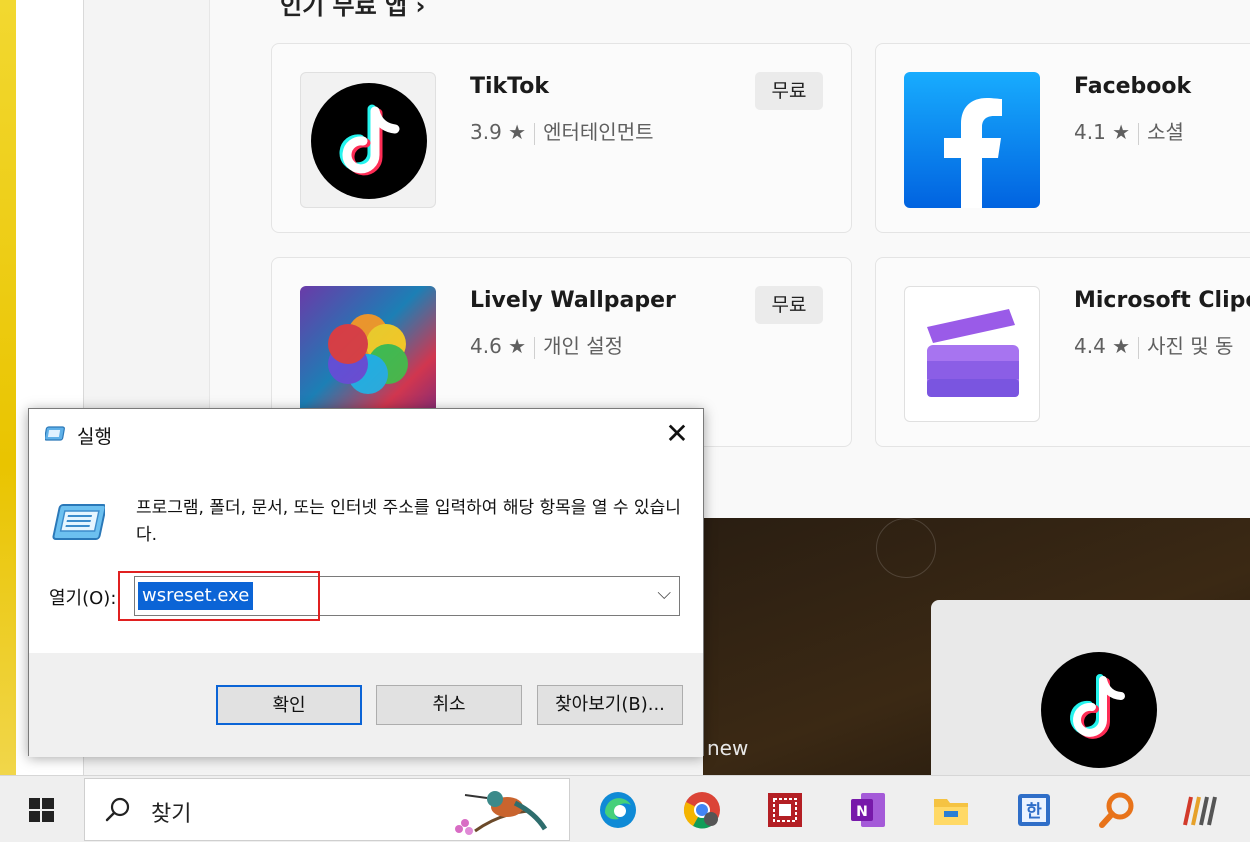 This screenshot has width=1250, height=842. Describe the element at coordinates (972, 140) in the screenshot. I see `facebook-icon` at that location.